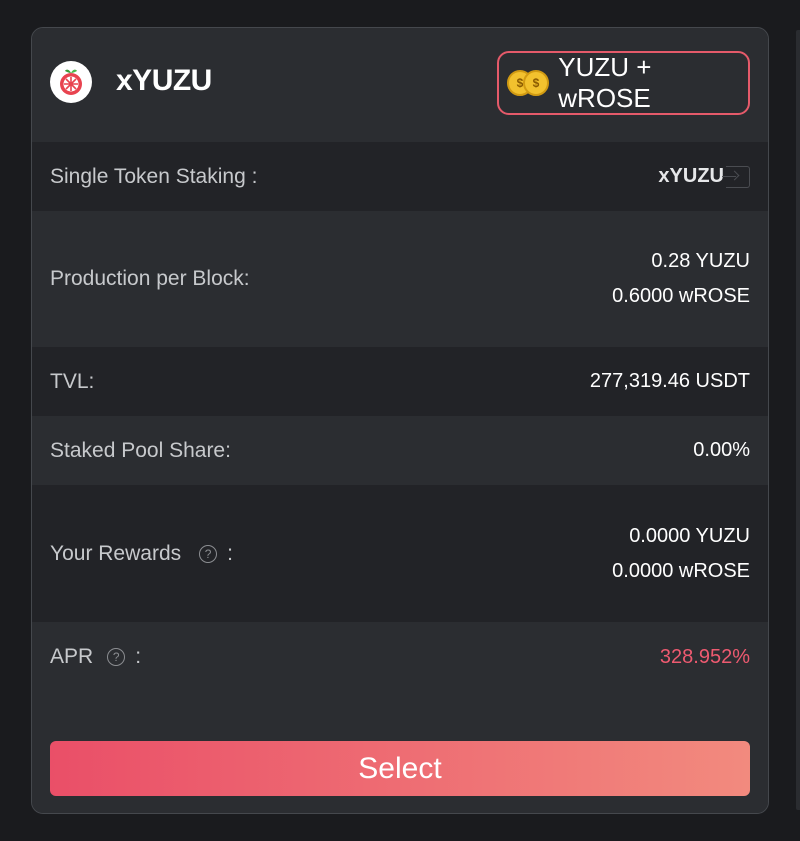 Image resolution: width=800 pixels, height=841 pixels. What do you see at coordinates (400, 381) in the screenshot?
I see `tvl-row: TVL: 277,319.46 USDT` at bounding box center [400, 381].